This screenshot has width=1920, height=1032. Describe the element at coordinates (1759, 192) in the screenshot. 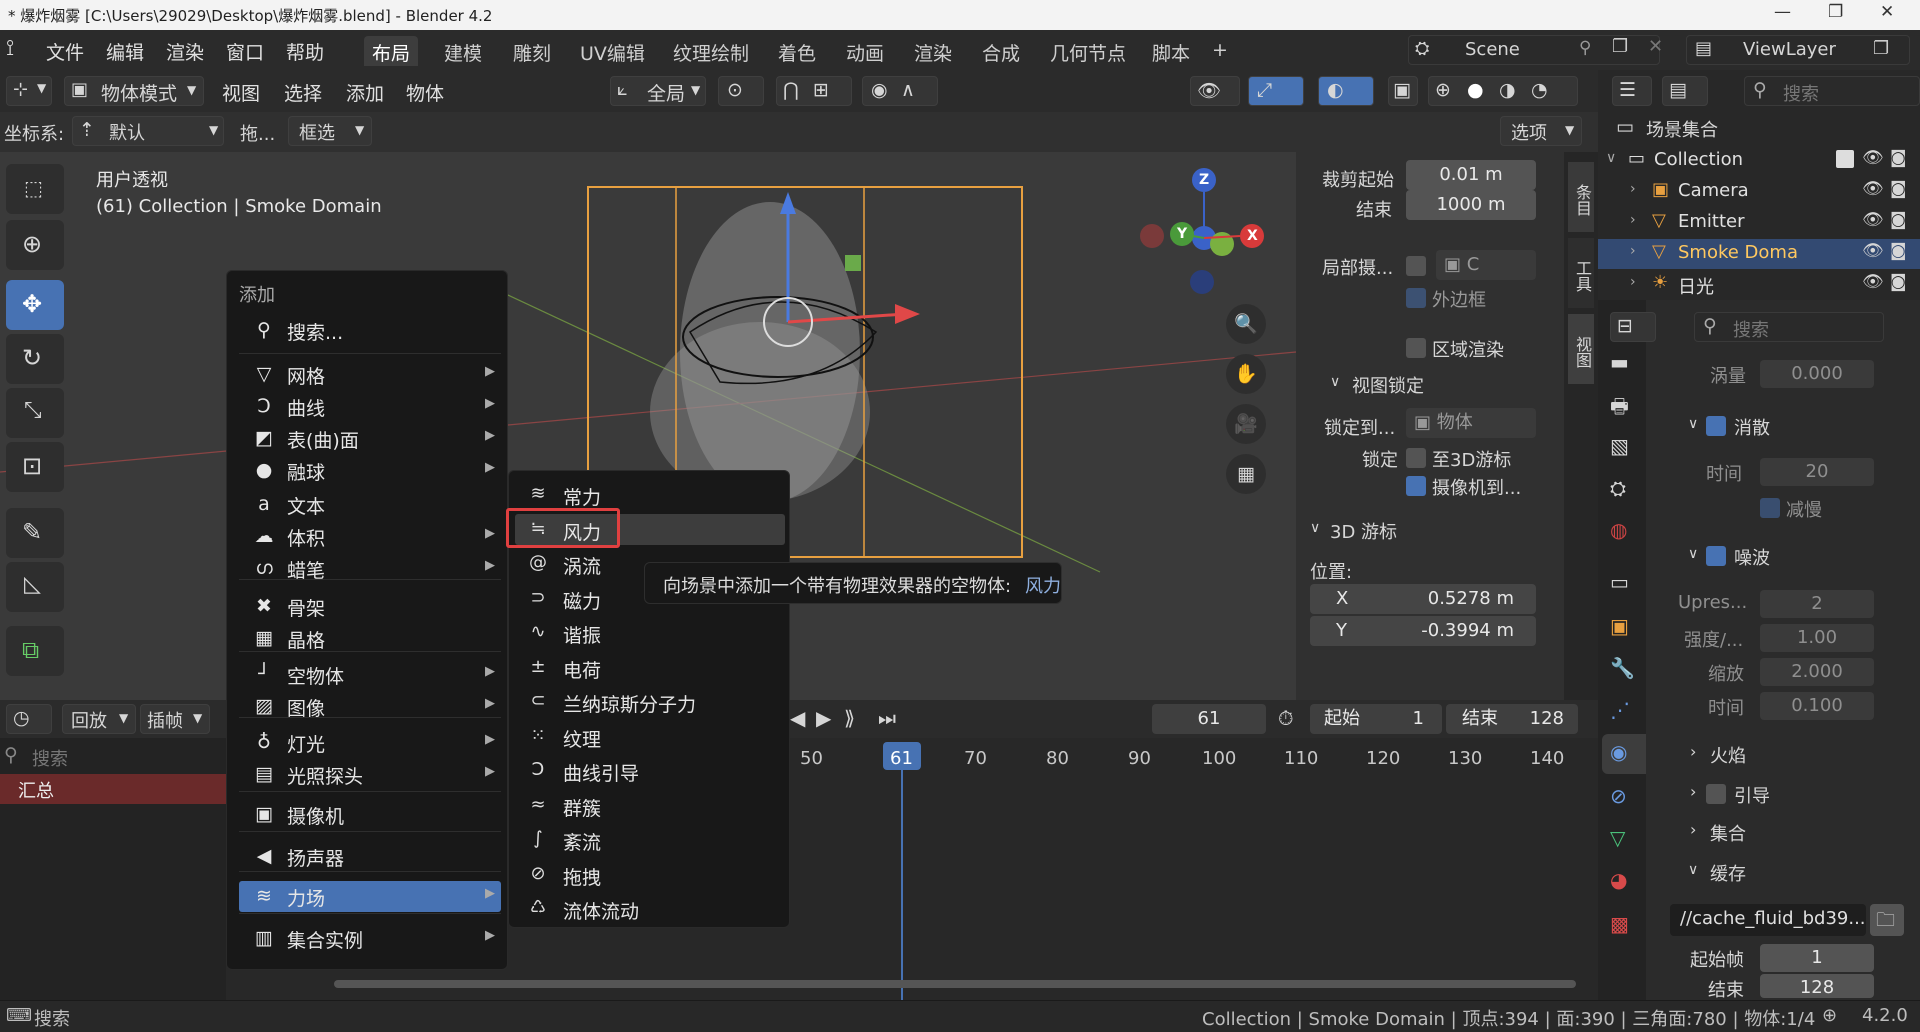

I see `outliner-row: › ▣ Camera 👁 ◙` at that location.